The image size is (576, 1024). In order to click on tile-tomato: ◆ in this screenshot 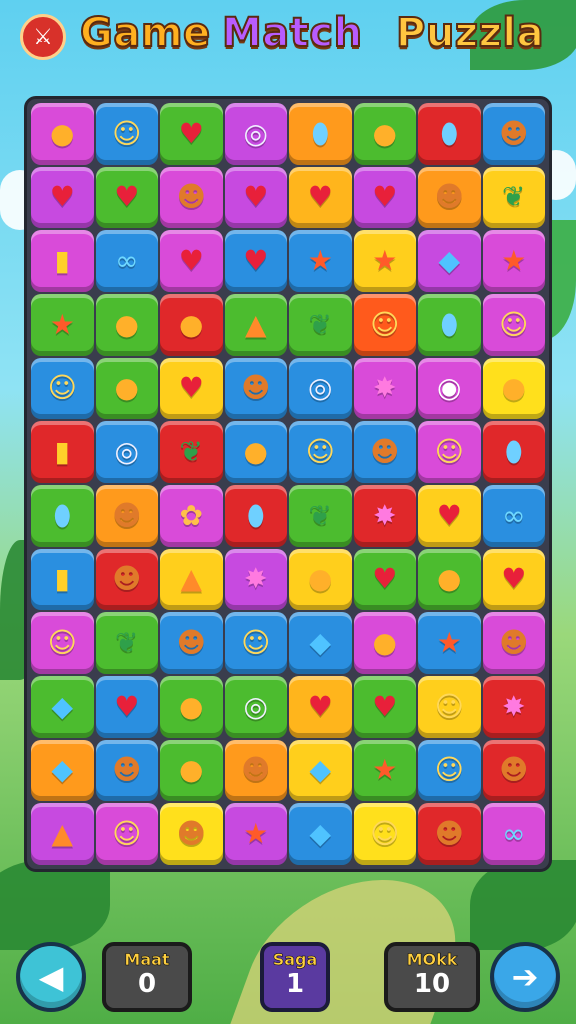, I will do `click(62, 770)`.